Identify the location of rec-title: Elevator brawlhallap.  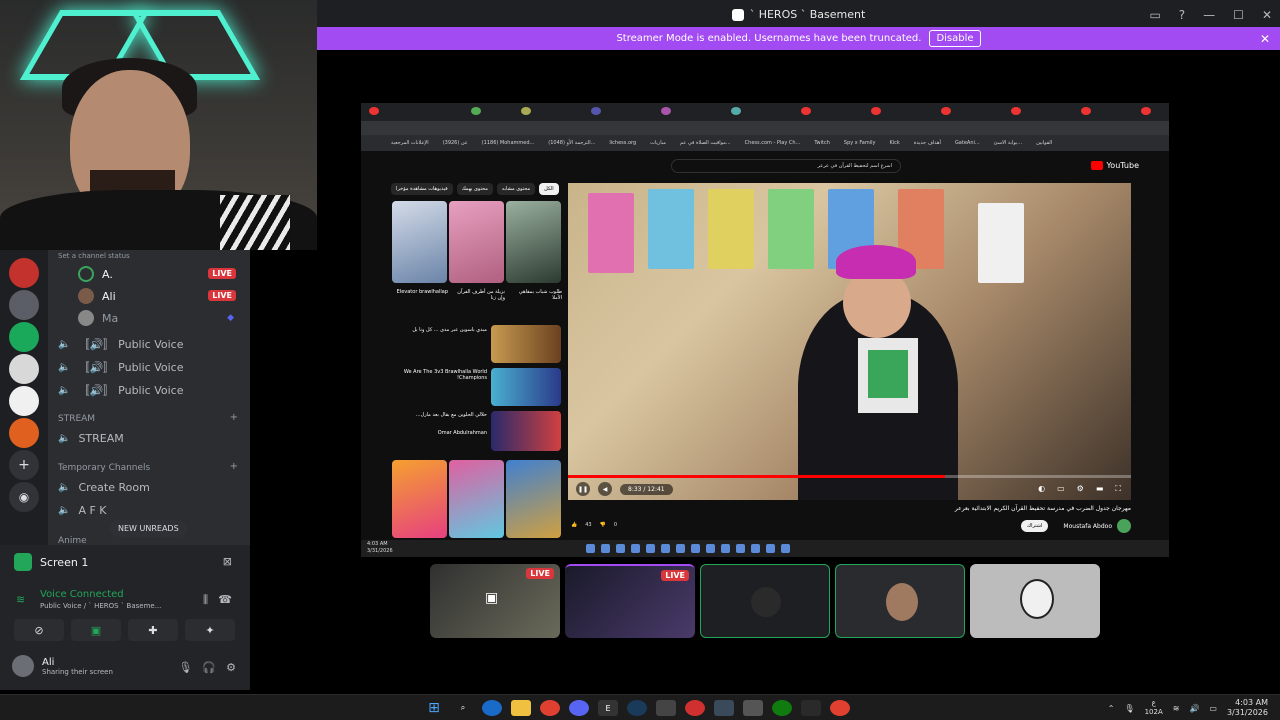
(422, 292).